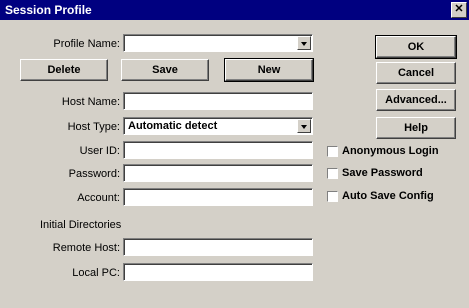 Image resolution: width=469 pixels, height=308 pixels. Describe the element at coordinates (64, 70) in the screenshot. I see `delete-button: Delete` at that location.